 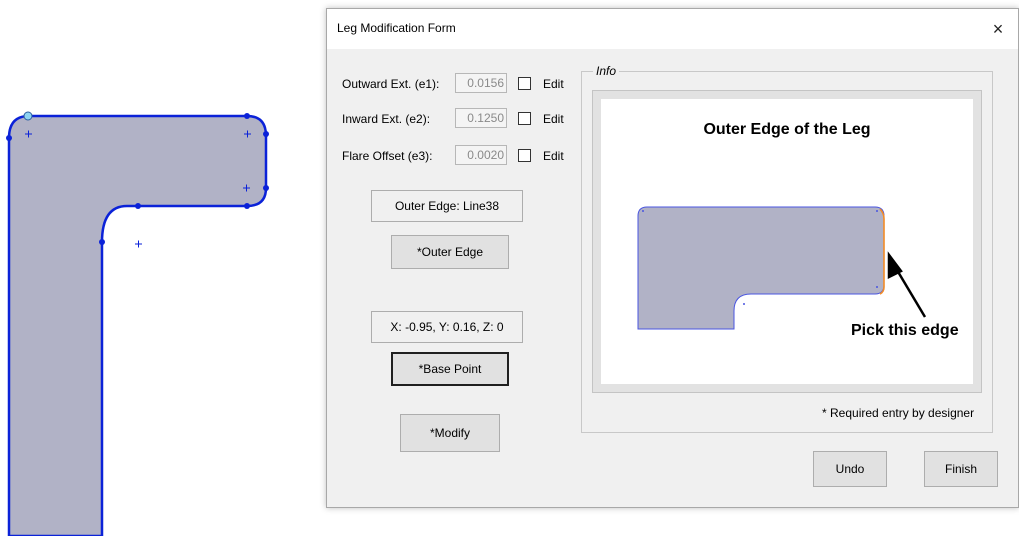 I want to click on flare-offset-label: Flare Offset (e3):, so click(x=387, y=156).